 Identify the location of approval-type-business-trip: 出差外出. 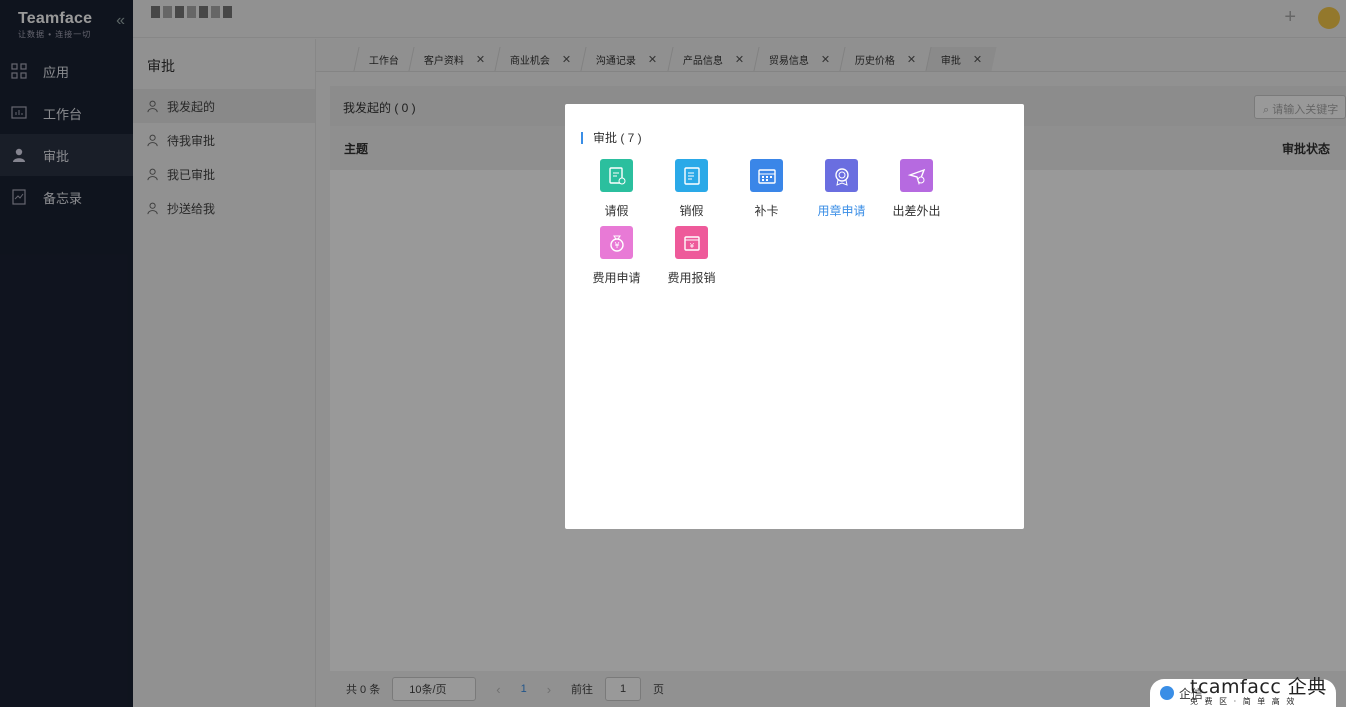
(916, 192).